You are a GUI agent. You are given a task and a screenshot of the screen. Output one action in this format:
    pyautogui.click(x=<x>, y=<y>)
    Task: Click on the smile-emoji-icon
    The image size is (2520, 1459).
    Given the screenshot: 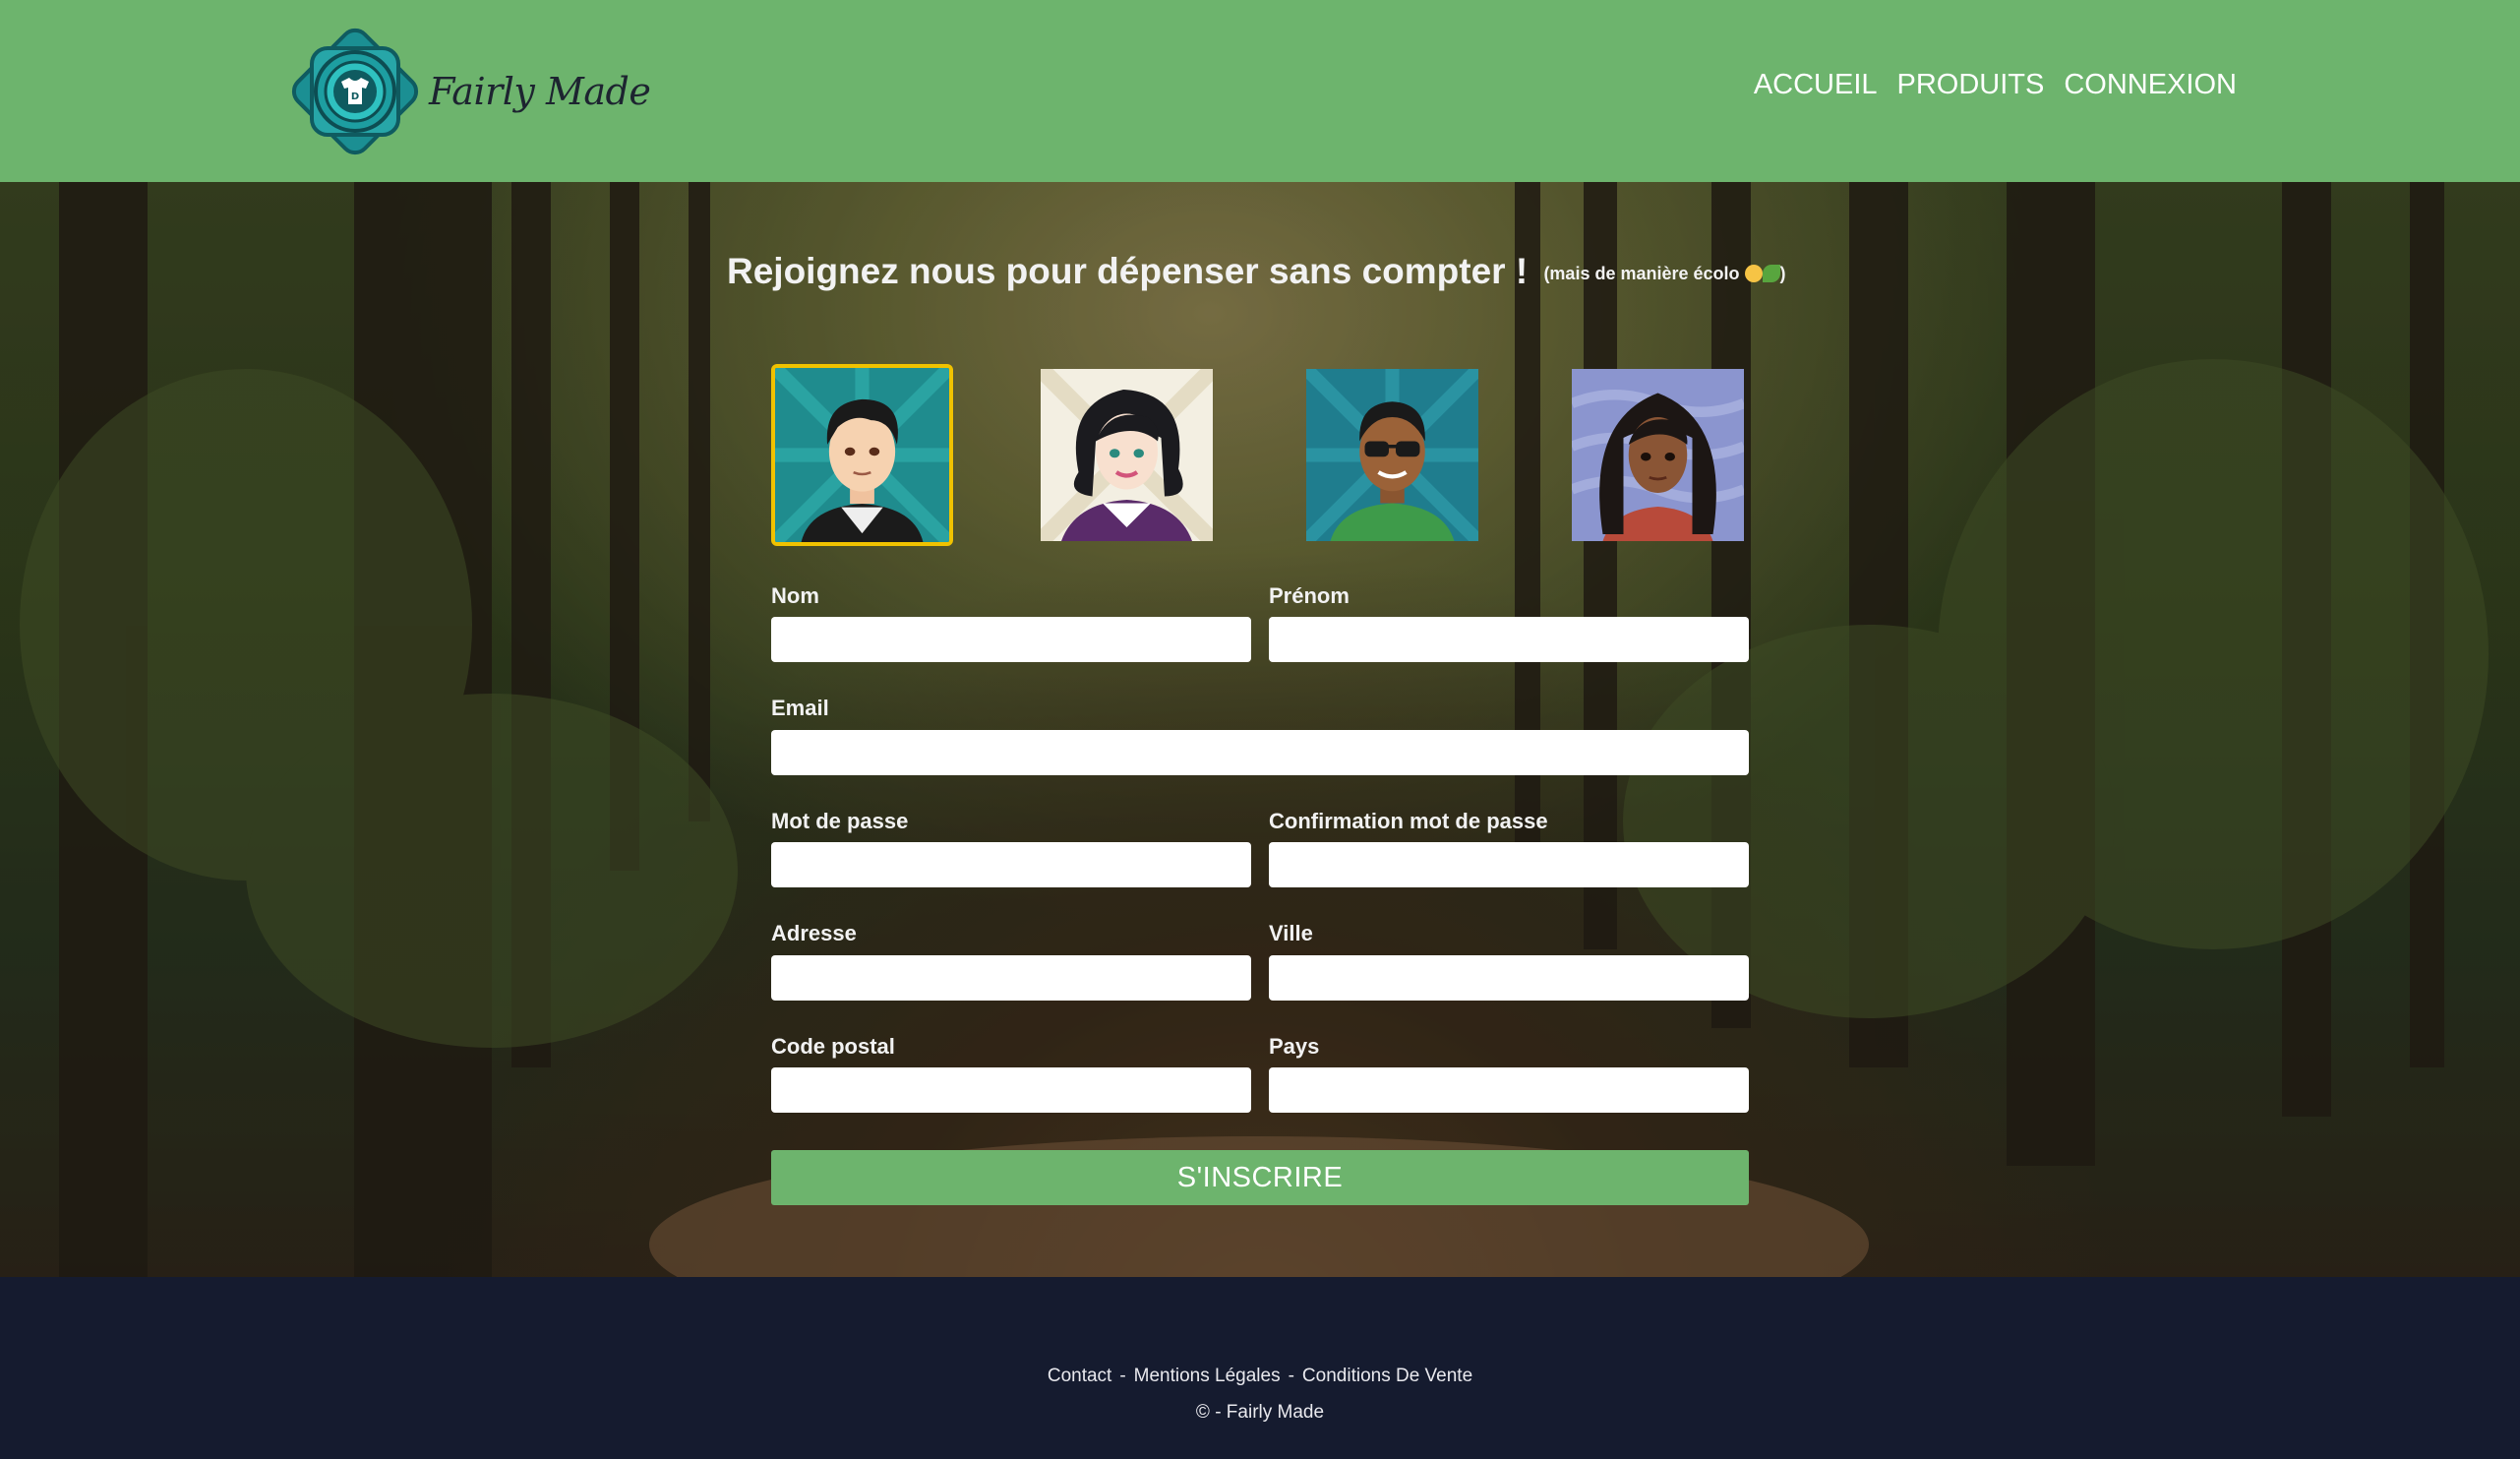 What is the action you would take?
    pyautogui.click(x=1753, y=273)
    